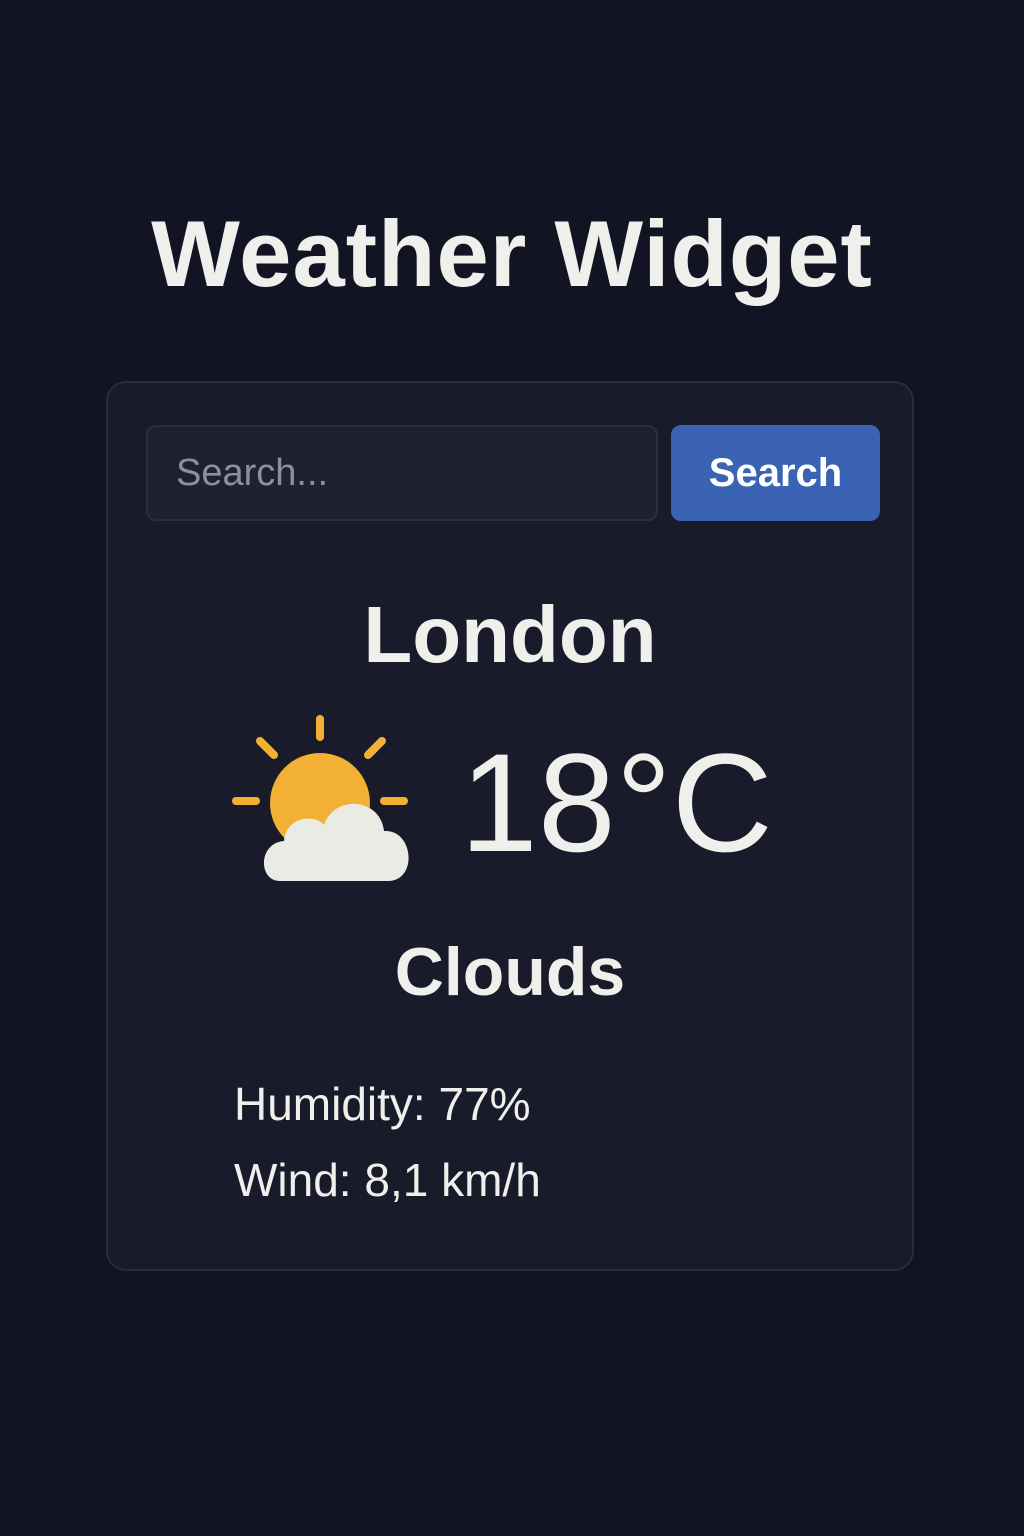 This screenshot has height=1536, width=1024. I want to click on wind-text: Wind: 8,1 km/h, so click(387, 1180).